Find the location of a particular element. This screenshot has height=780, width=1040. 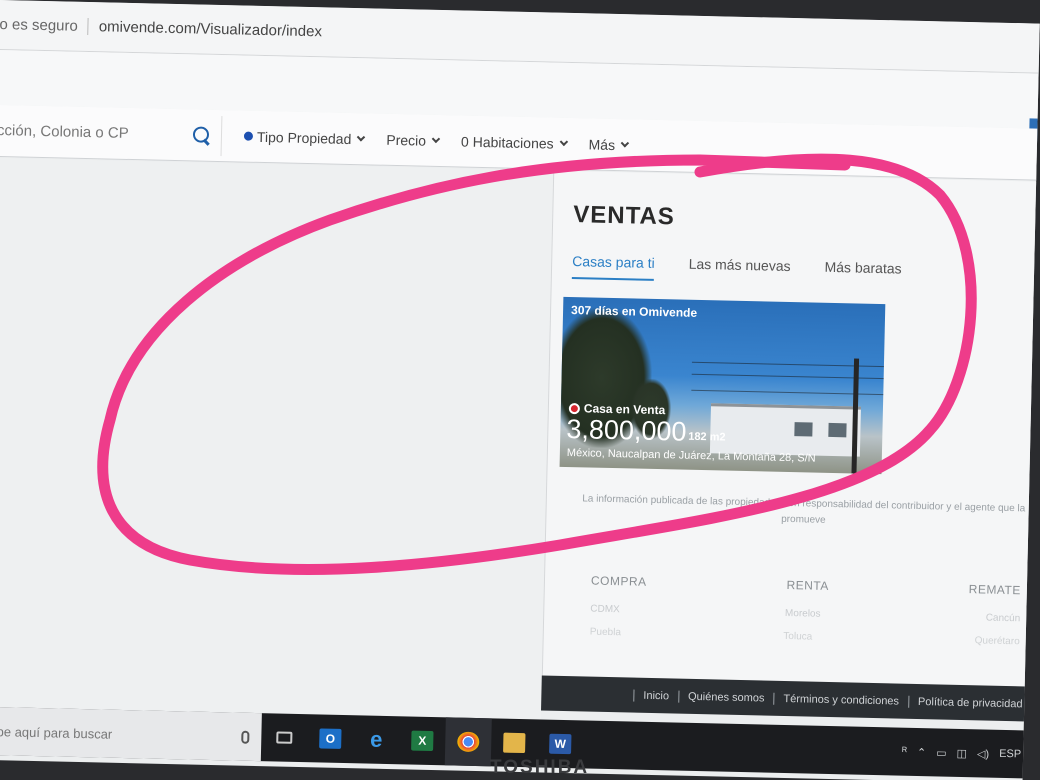

outlook-button: O is located at coordinates (330, 738).